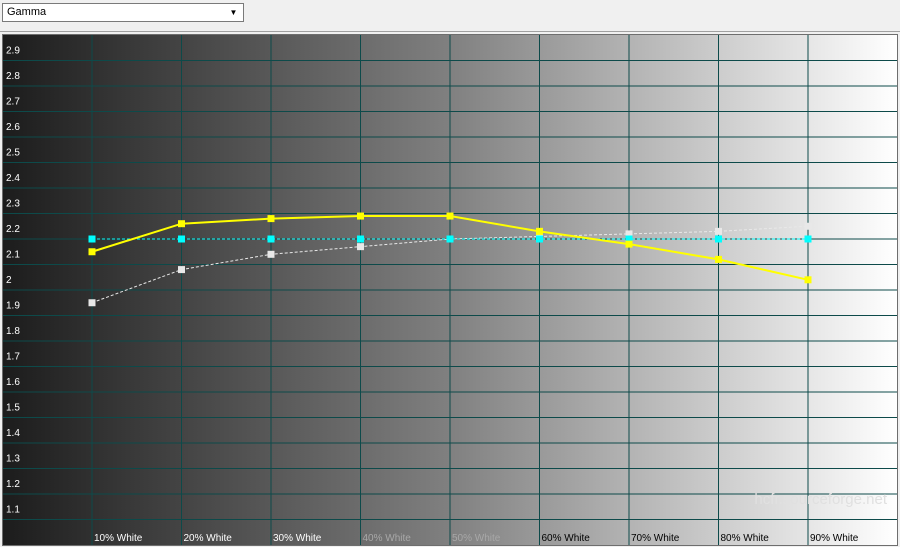 This screenshot has height=547, width=900. I want to click on y-tick-label: 1.1, so click(13, 510).